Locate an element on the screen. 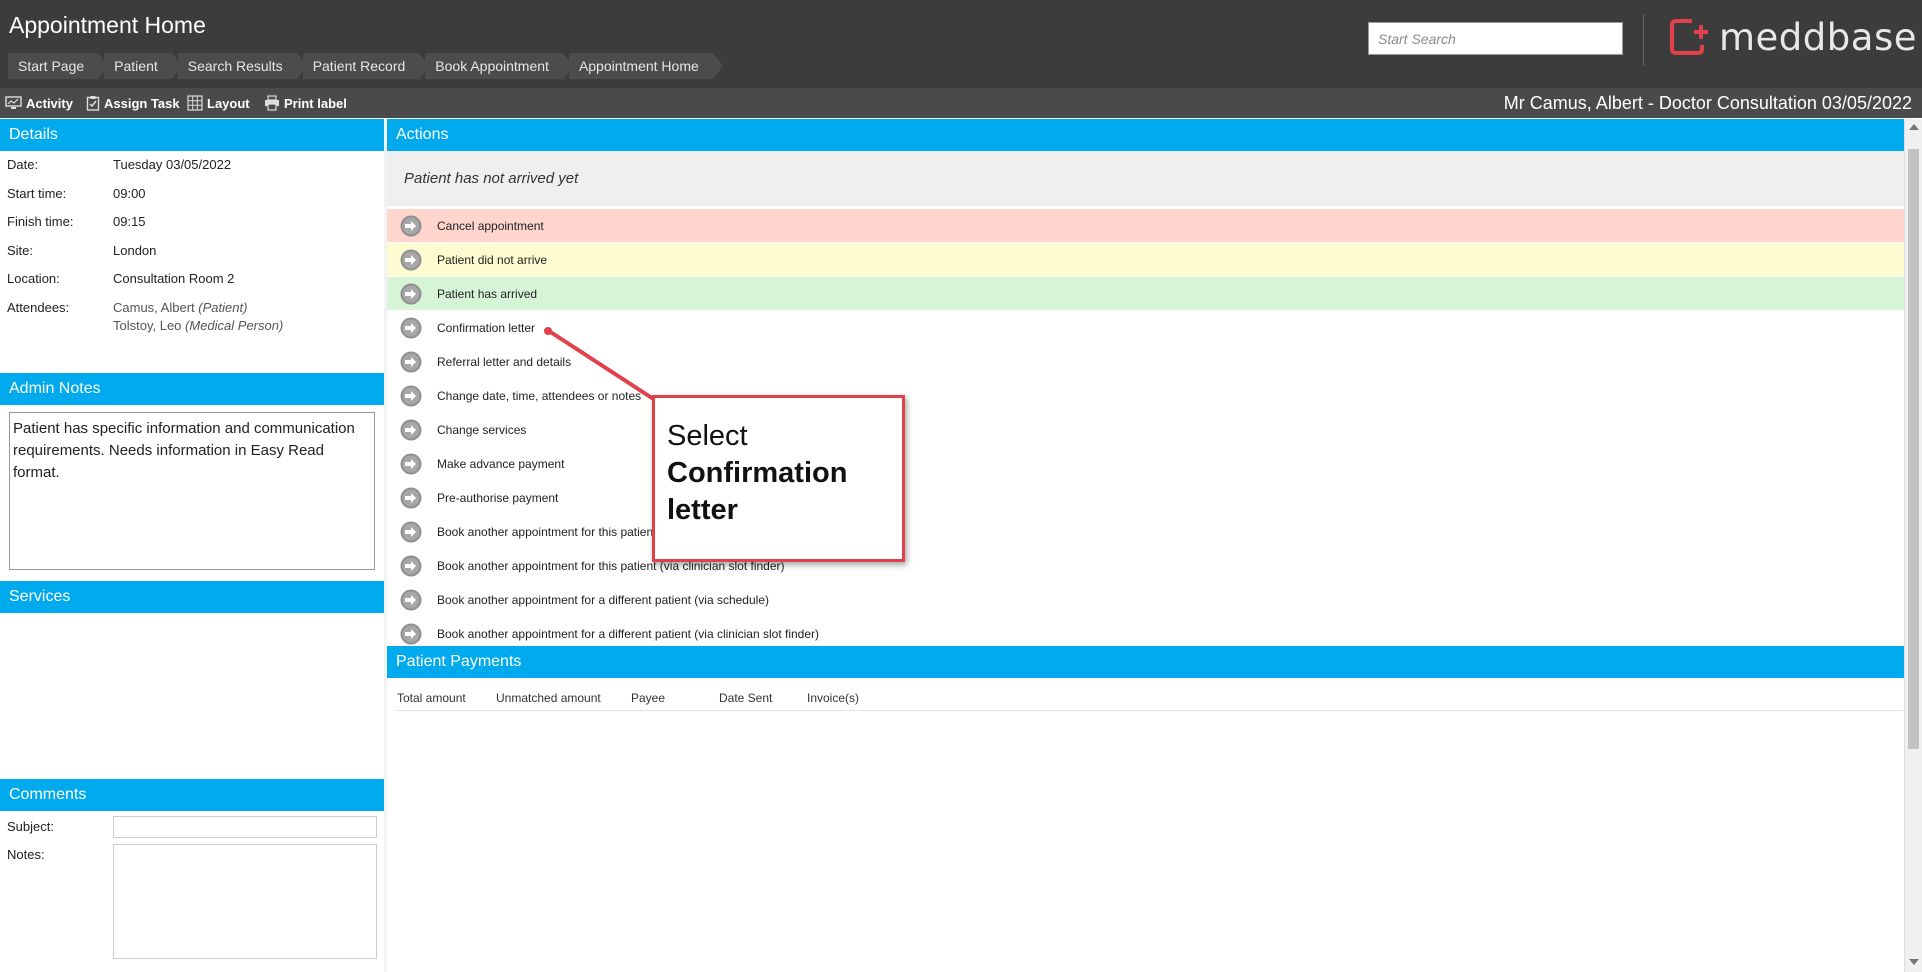  action-item: Make advance payment is located at coordinates (1145, 463).